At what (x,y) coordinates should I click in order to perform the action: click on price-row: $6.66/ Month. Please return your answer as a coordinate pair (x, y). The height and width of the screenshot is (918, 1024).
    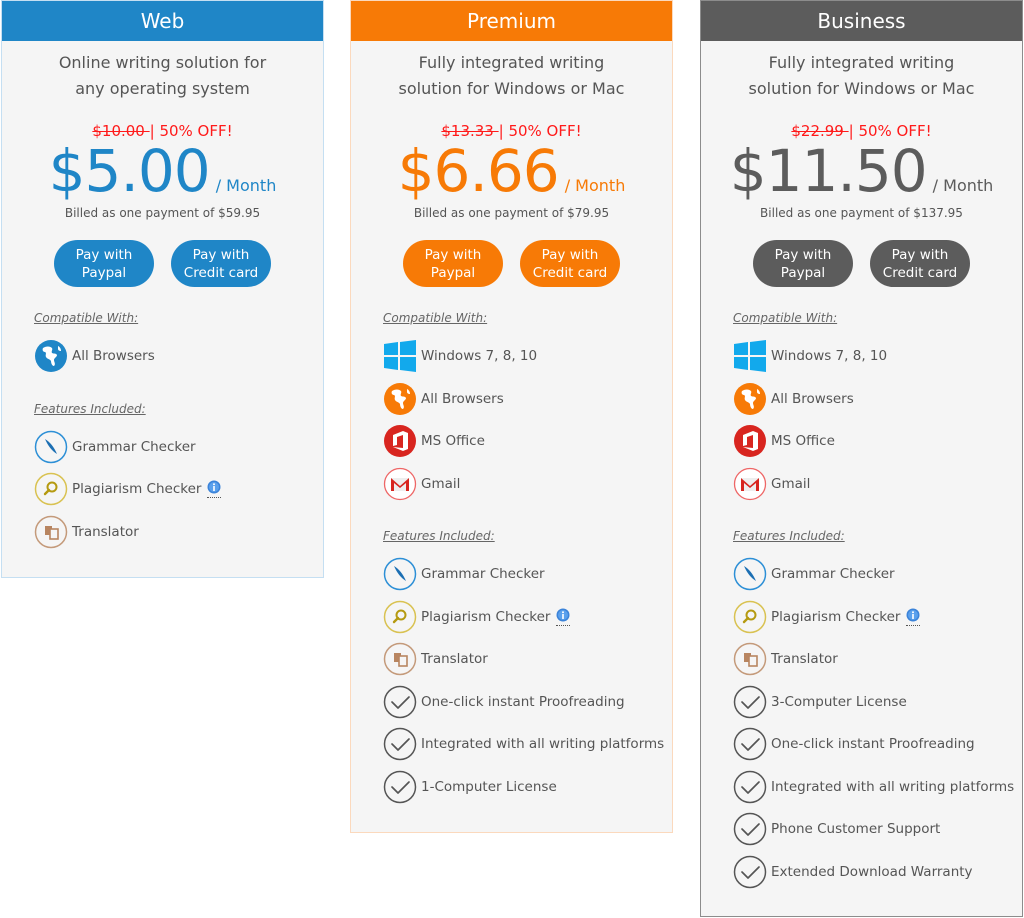
    Looking at the image, I should click on (511, 171).